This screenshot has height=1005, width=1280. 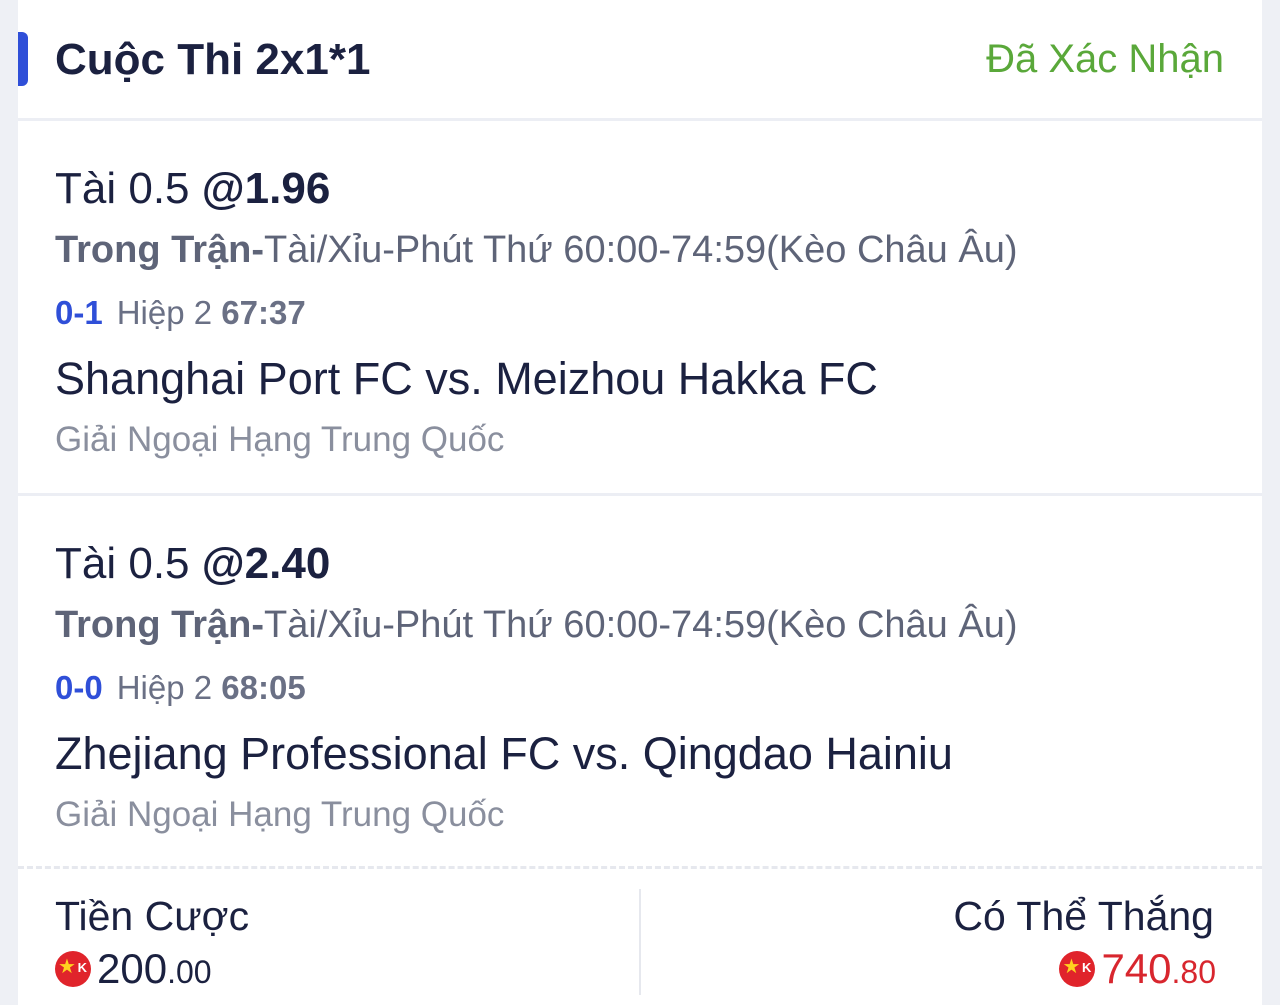 What do you see at coordinates (1105, 59) in the screenshot?
I see `status-badge: Đã Xác Nhận` at bounding box center [1105, 59].